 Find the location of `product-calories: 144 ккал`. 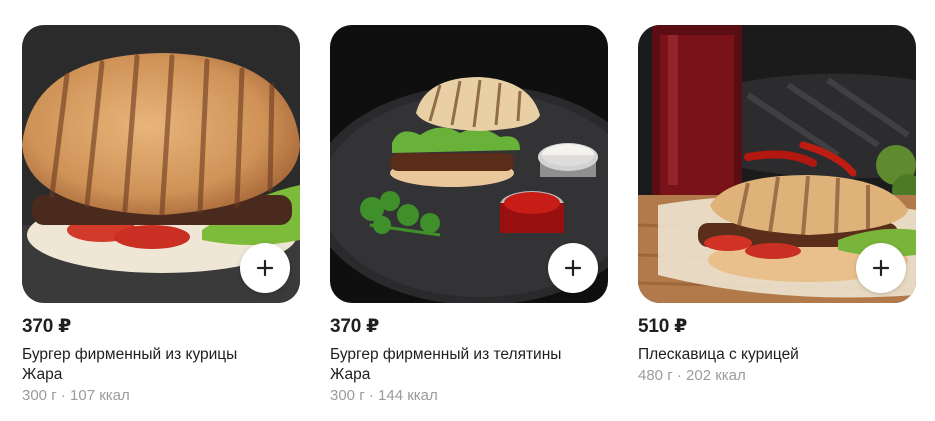

product-calories: 144 ккал is located at coordinates (408, 395).